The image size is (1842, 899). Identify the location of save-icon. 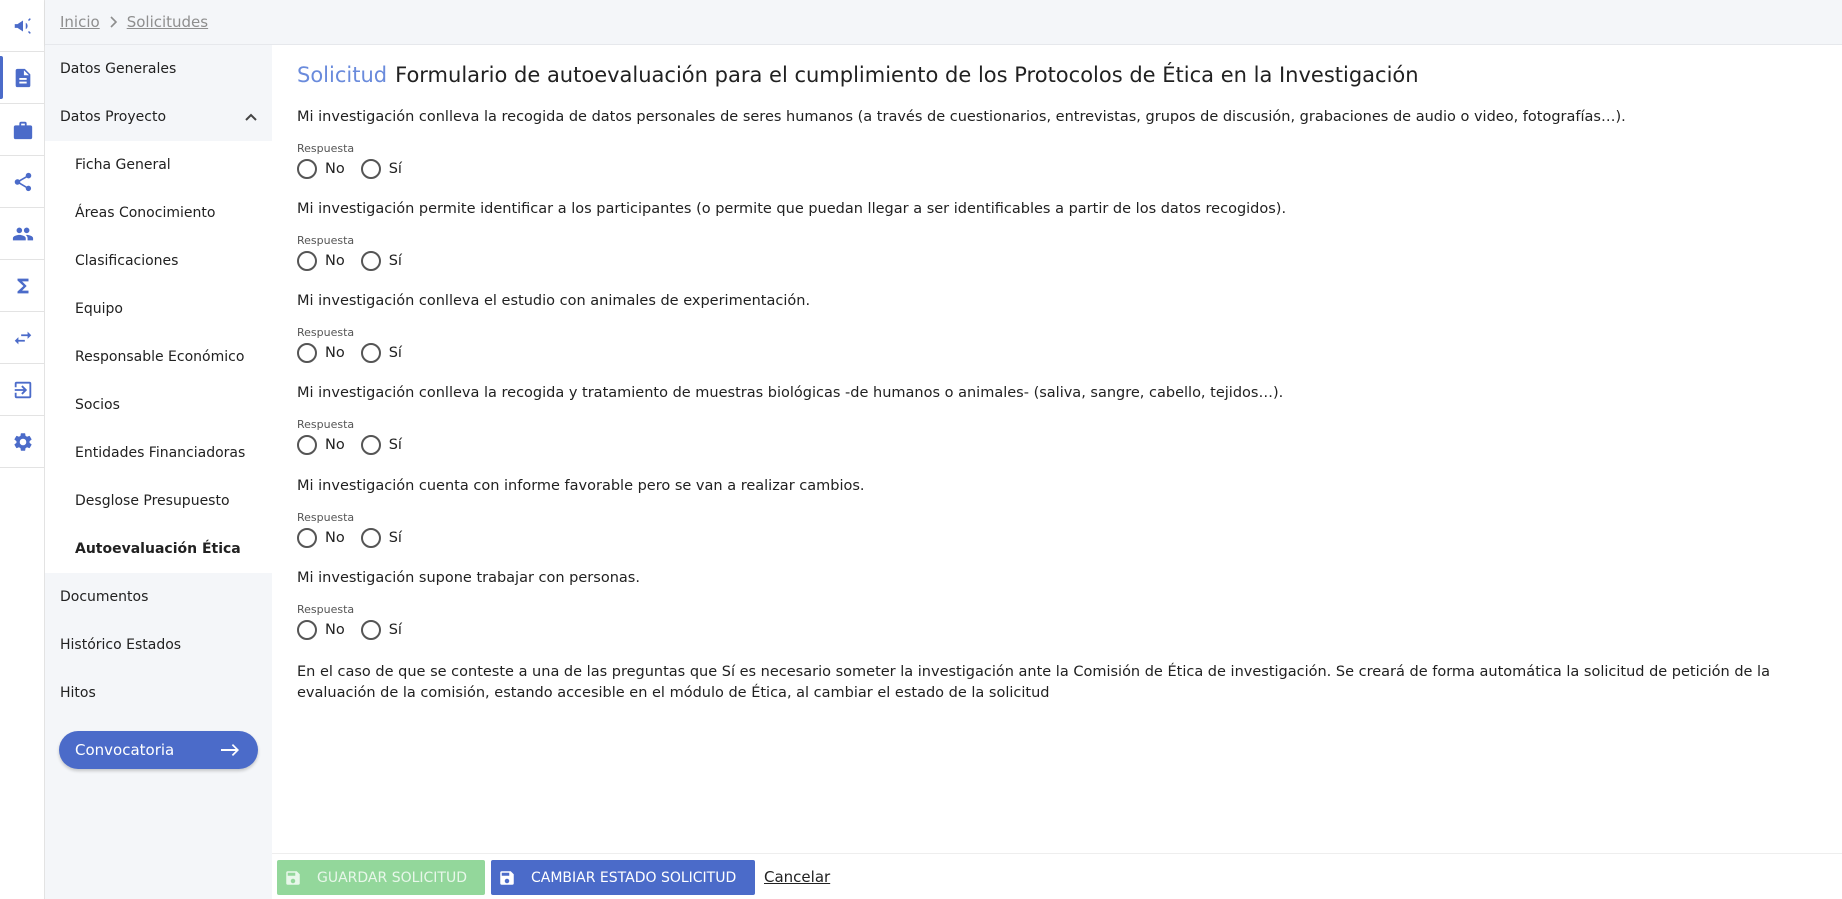
(293, 878).